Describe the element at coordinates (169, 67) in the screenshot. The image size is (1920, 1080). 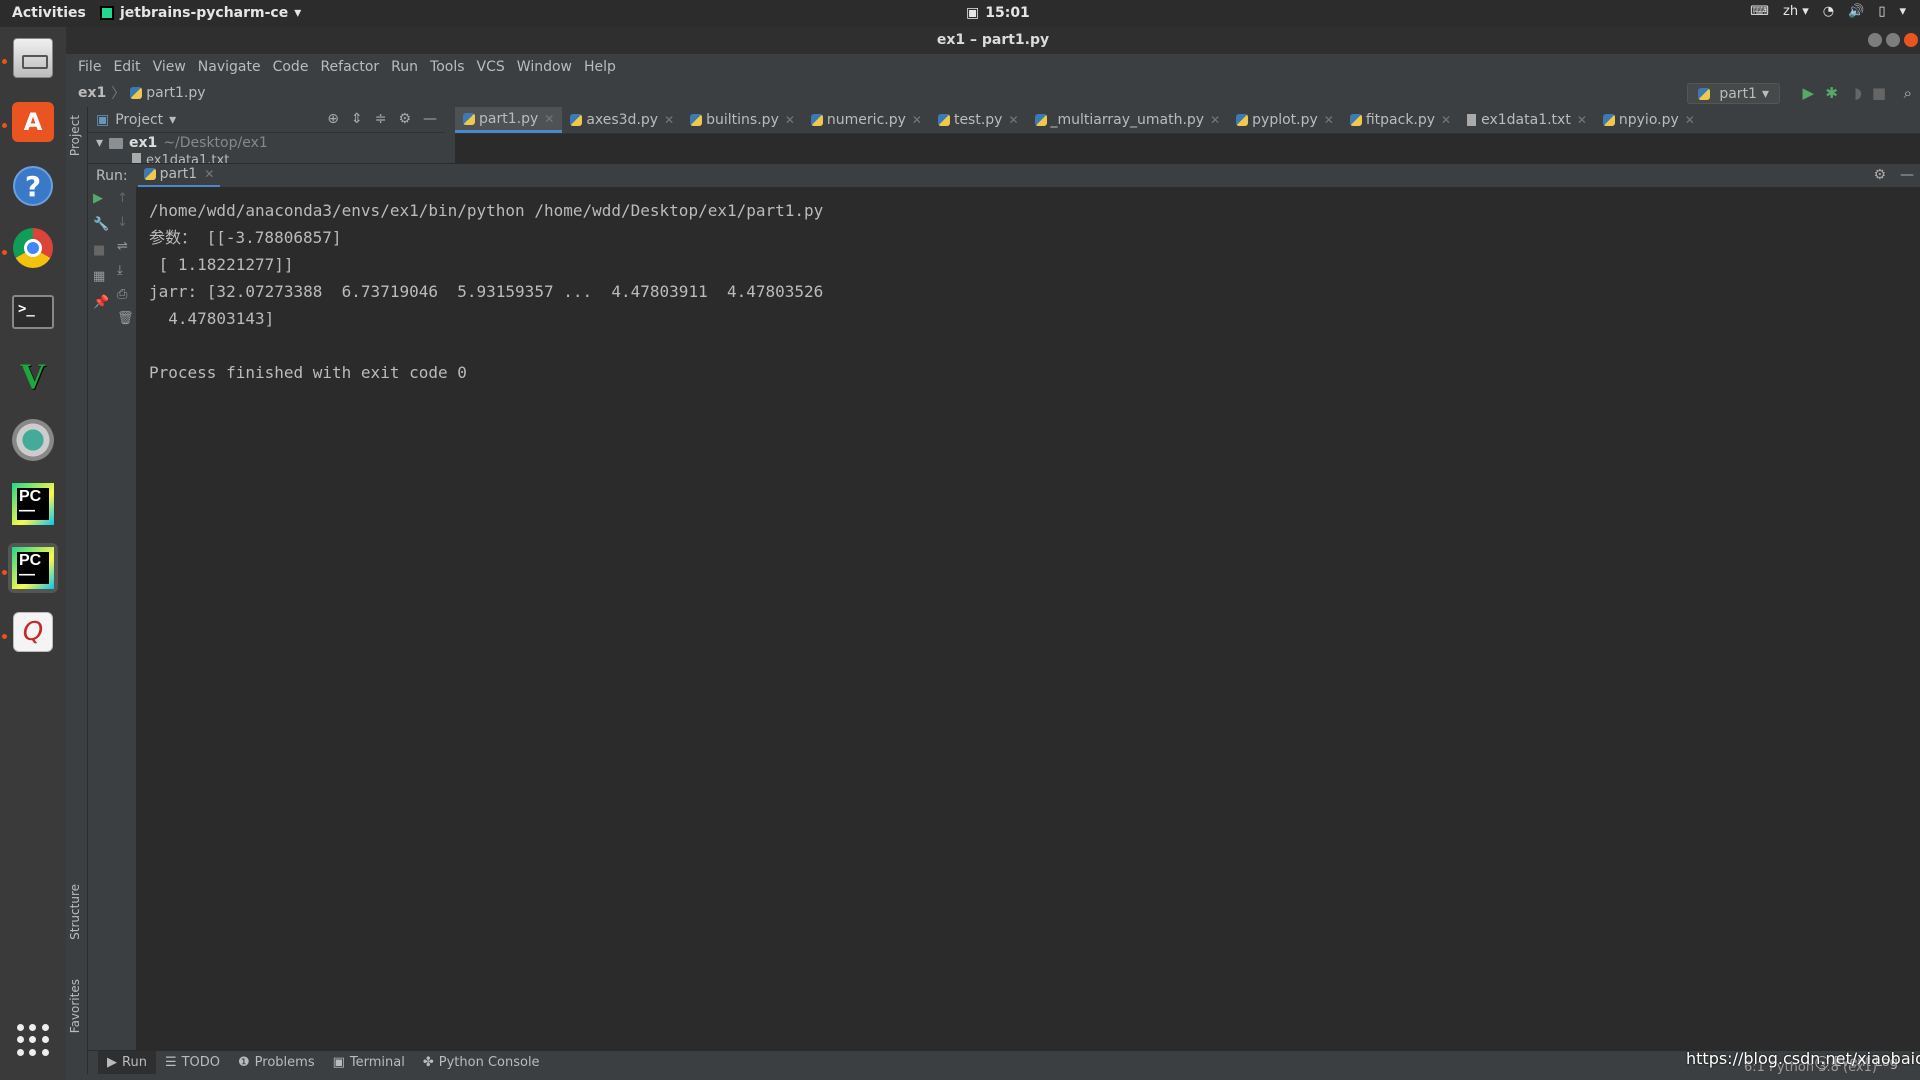
I see `menu-view: View` at that location.